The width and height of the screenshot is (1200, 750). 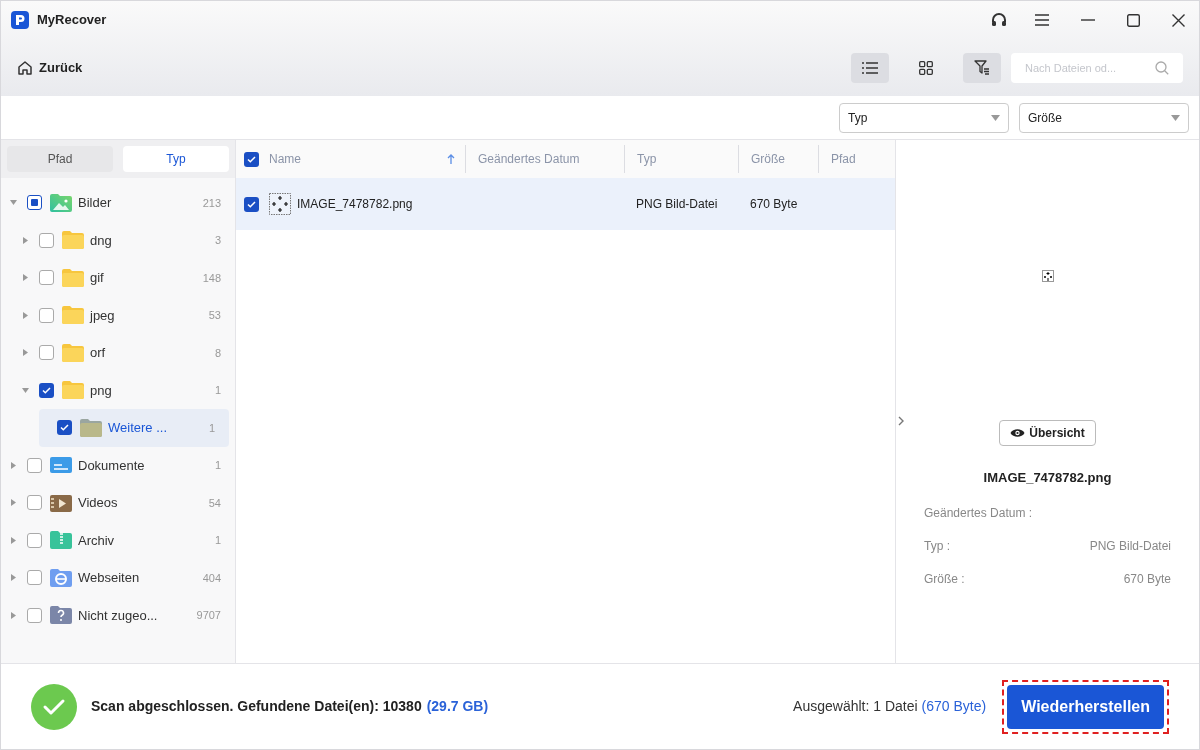 What do you see at coordinates (937, 546) in the screenshot?
I see `detail-label: Typ :` at bounding box center [937, 546].